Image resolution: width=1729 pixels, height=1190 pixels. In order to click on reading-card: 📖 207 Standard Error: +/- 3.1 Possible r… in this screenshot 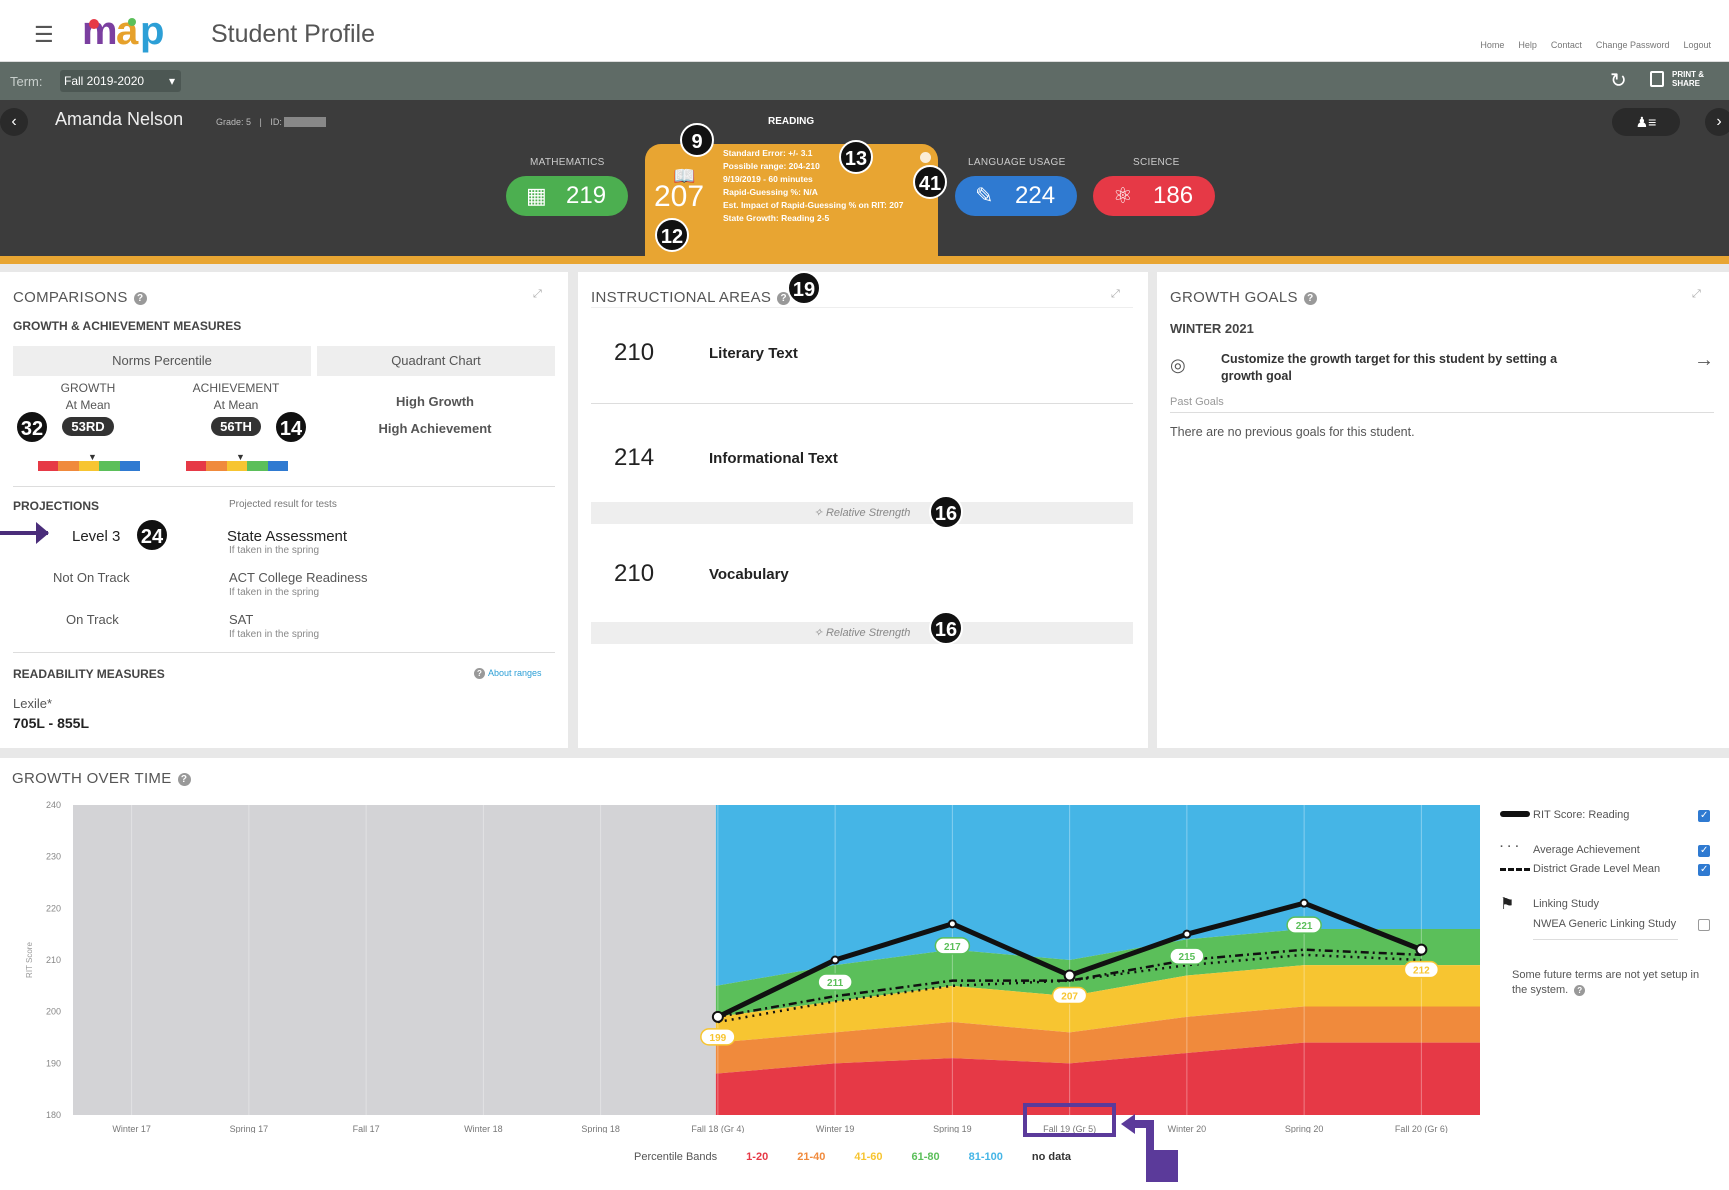, I will do `click(791, 200)`.